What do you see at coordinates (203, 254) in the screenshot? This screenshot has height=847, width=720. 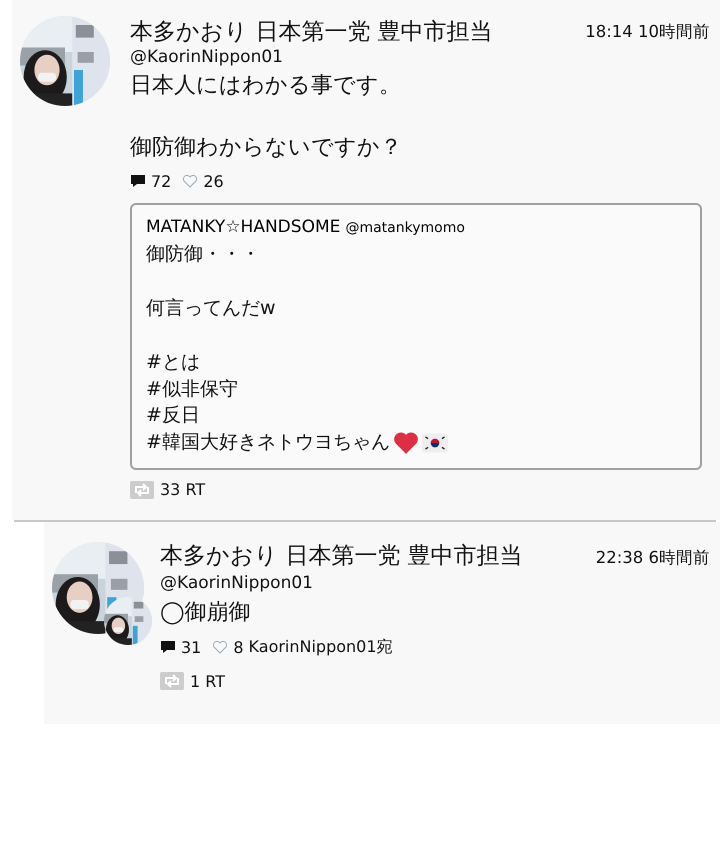 I see `post-text: 御防御・・・` at bounding box center [203, 254].